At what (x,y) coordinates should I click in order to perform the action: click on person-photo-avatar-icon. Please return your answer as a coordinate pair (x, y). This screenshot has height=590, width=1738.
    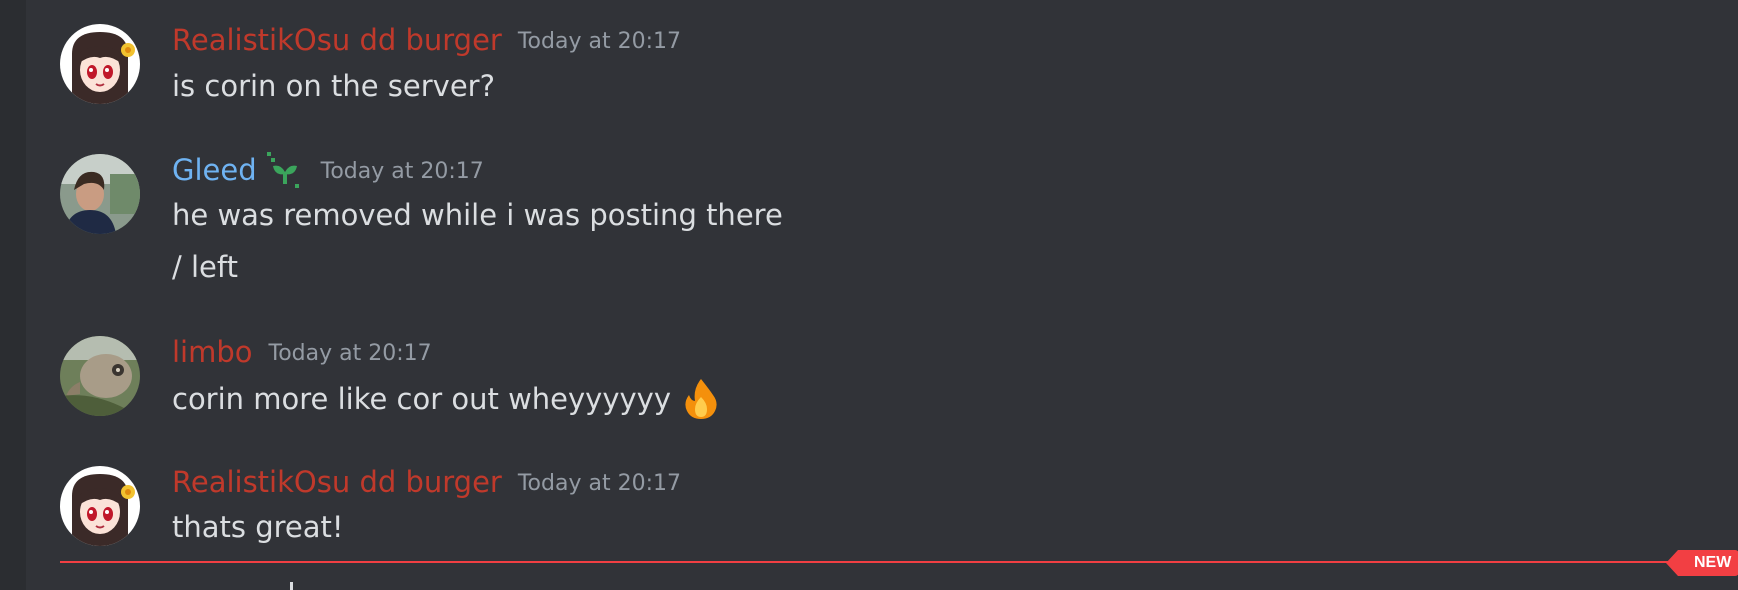
    Looking at the image, I should click on (100, 194).